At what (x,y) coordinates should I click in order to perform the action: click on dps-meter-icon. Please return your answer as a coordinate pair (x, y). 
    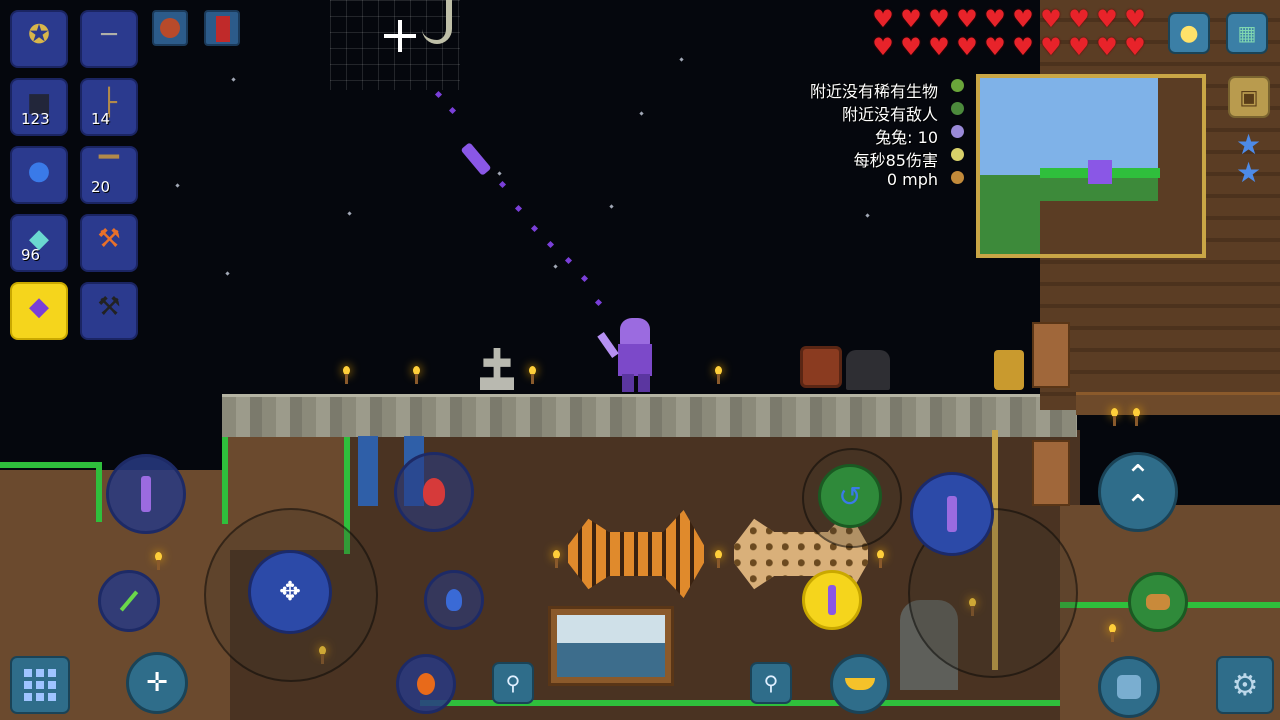
    Looking at the image, I should click on (957, 154).